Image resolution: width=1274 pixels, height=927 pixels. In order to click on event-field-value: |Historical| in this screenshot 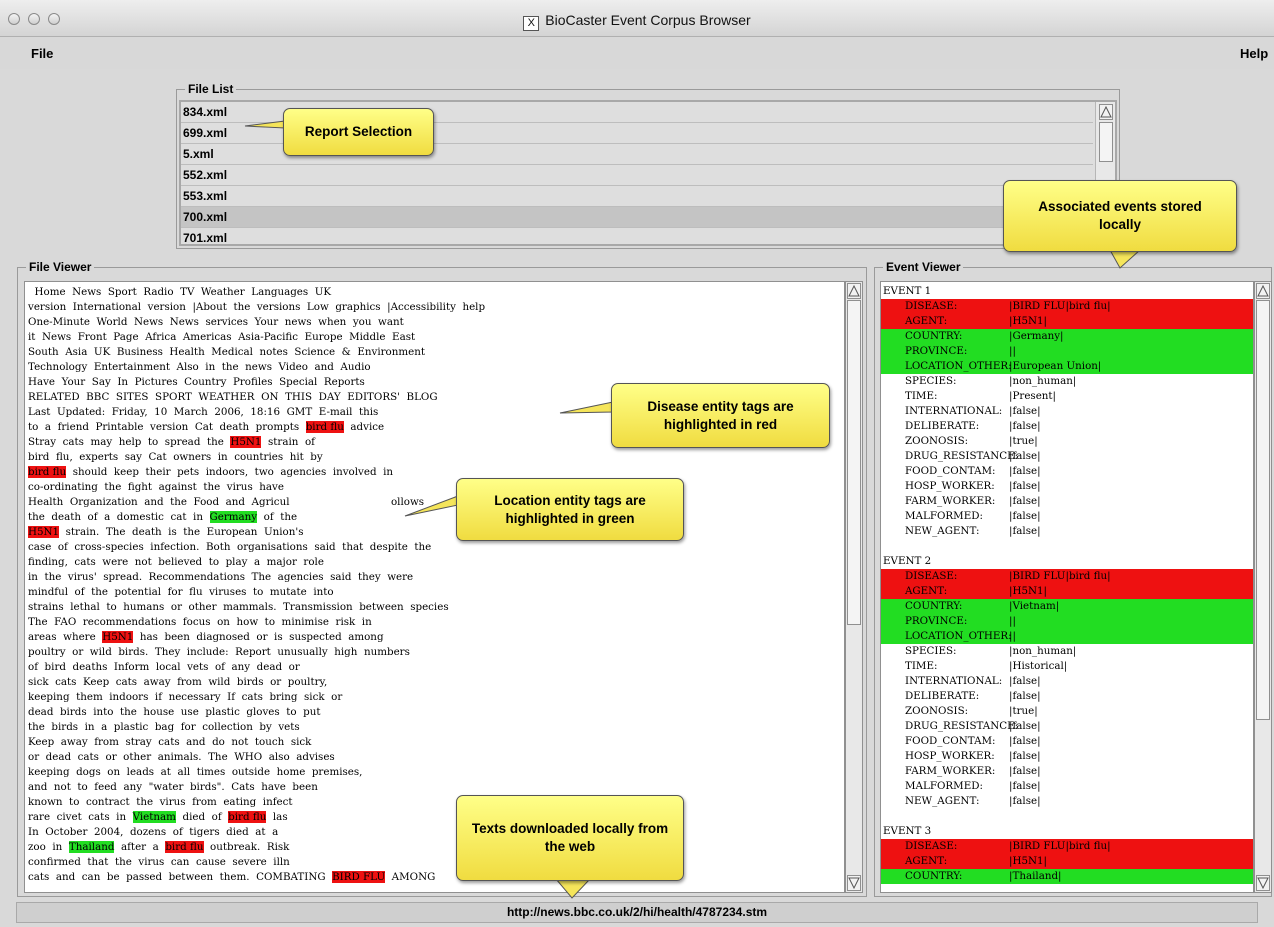, I will do `click(1038, 666)`.